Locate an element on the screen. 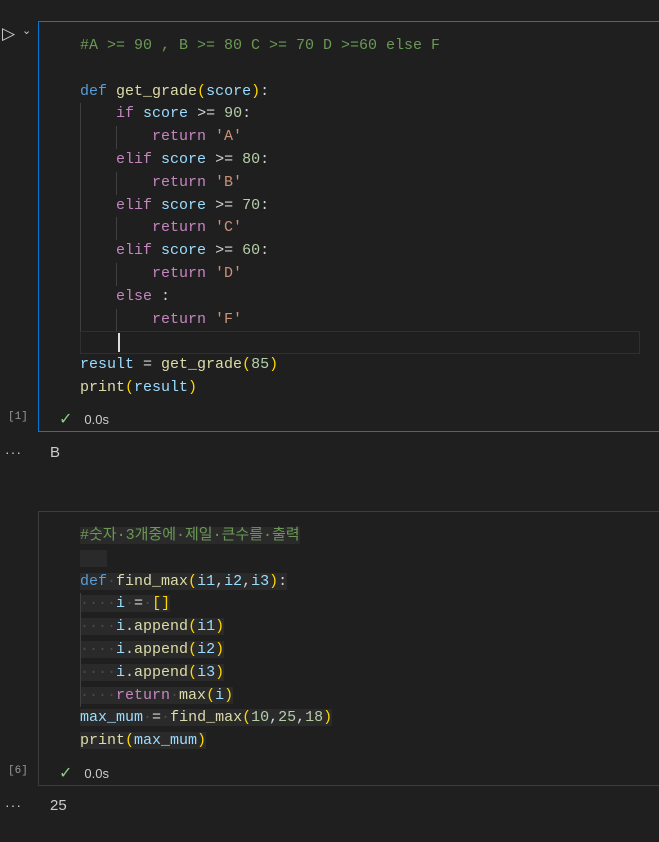 The height and width of the screenshot is (842, 659). code-token: 'A' is located at coordinates (229, 137).